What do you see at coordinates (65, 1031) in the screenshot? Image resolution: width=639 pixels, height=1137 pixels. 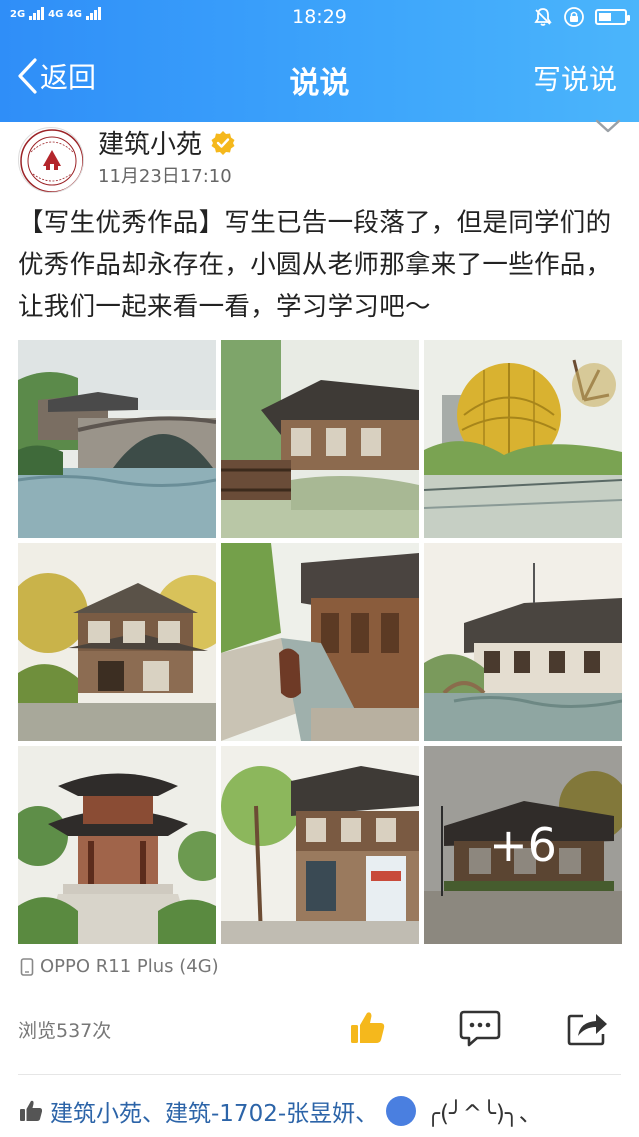 I see `view-count: 浏览537次` at bounding box center [65, 1031].